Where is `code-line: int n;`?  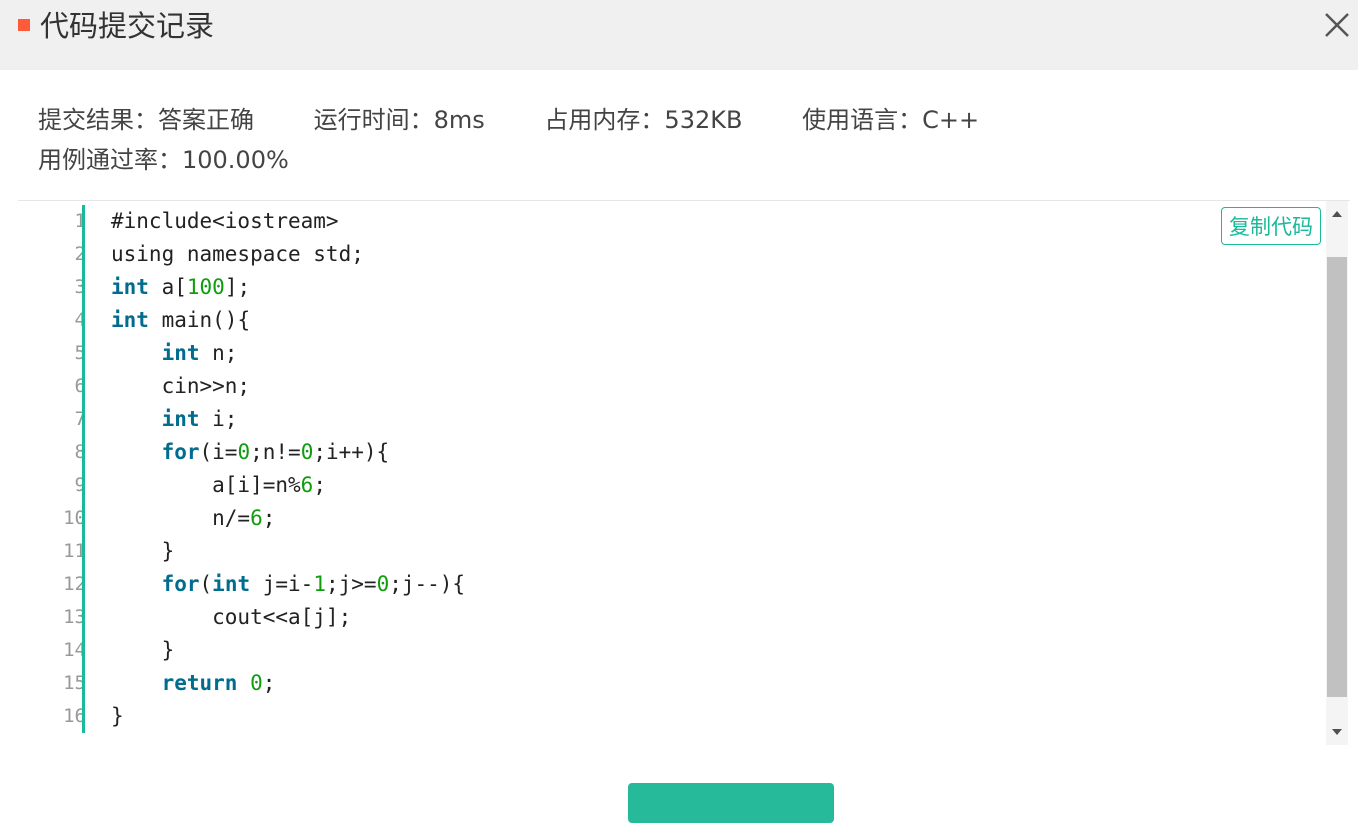
code-line: int n; is located at coordinates (199, 353).